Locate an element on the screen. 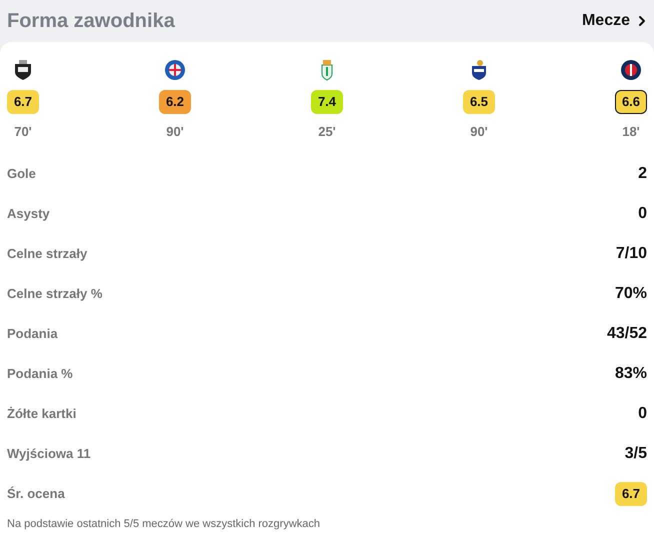  stat-label: Gole is located at coordinates (21, 173).